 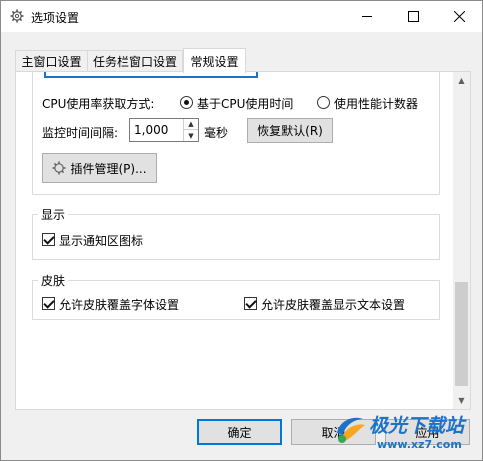 I want to click on vertical-scrollbar: ▲ ▼, so click(x=461, y=240).